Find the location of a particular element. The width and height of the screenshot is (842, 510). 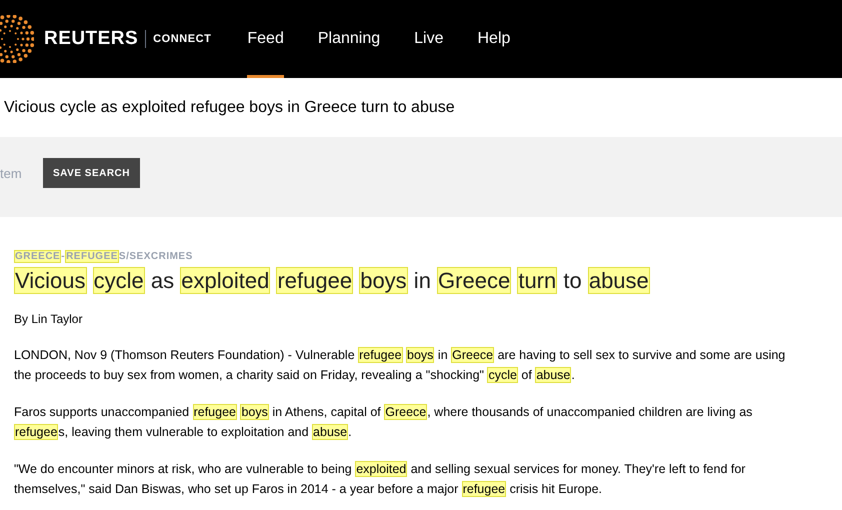

product-name: CONNECT is located at coordinates (182, 39).